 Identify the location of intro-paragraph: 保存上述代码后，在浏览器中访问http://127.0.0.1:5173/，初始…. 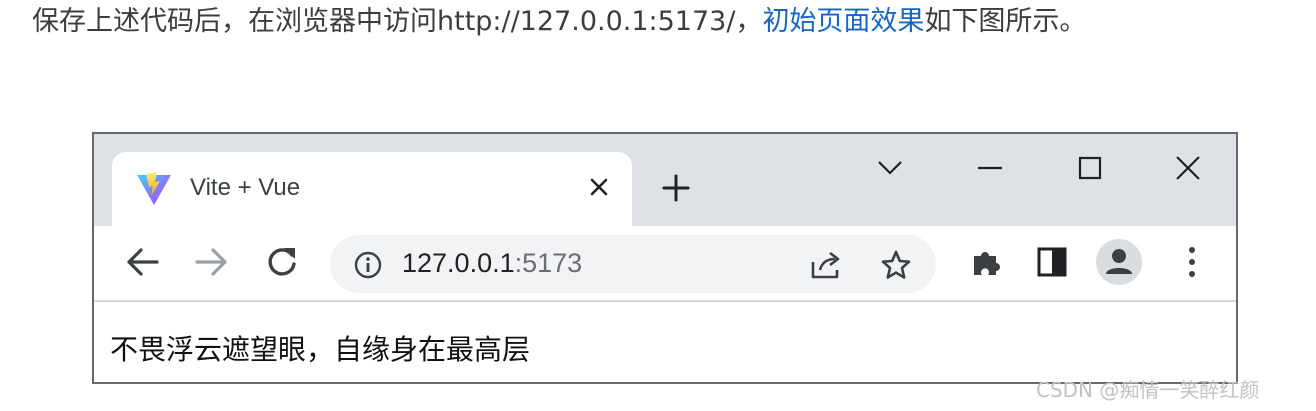
(559, 22).